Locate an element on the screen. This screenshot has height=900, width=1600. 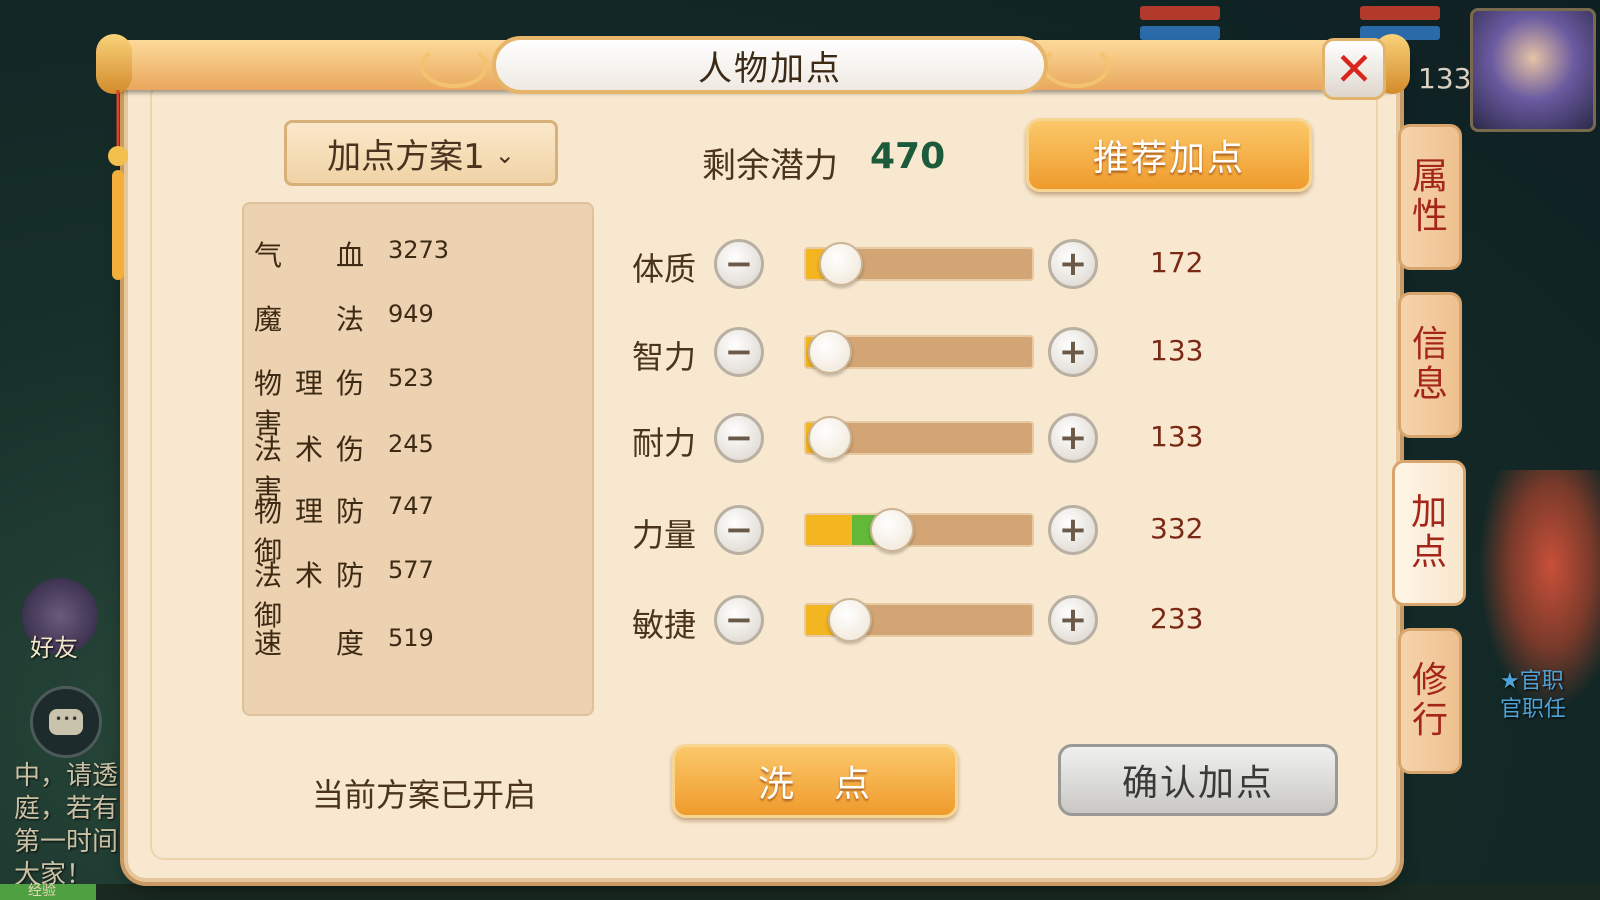
attr-row-strength: 力量 − + 332 is located at coordinates (922, 530).